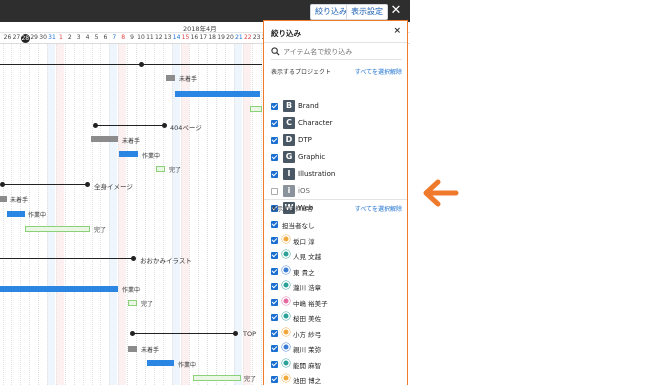 The image size is (672, 385). I want to click on display-settings-button: 表示設定, so click(367, 12).